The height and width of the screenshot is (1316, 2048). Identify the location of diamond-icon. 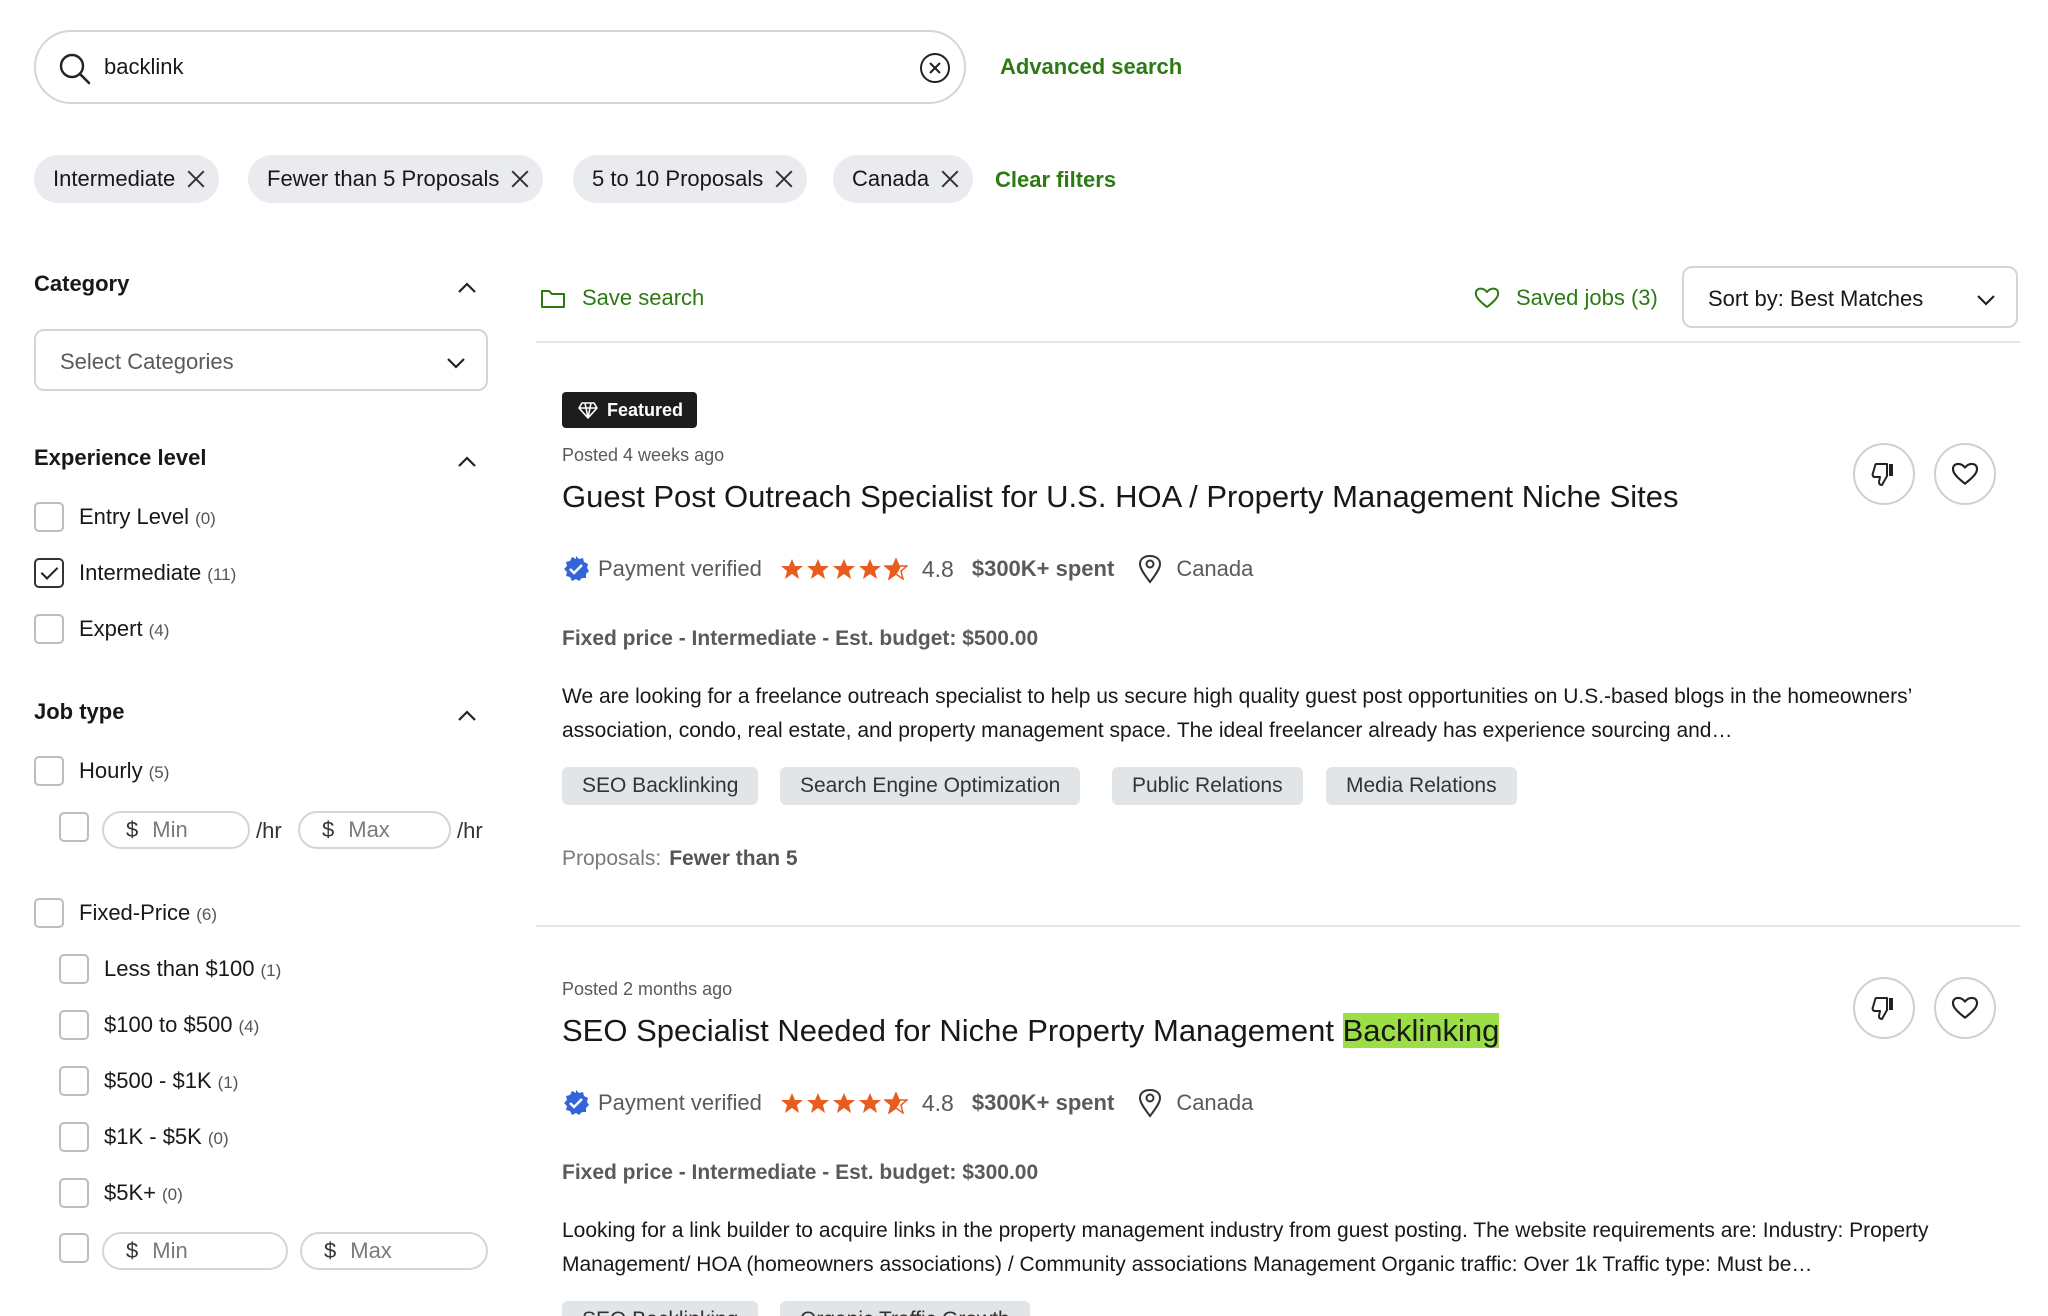
(588, 410).